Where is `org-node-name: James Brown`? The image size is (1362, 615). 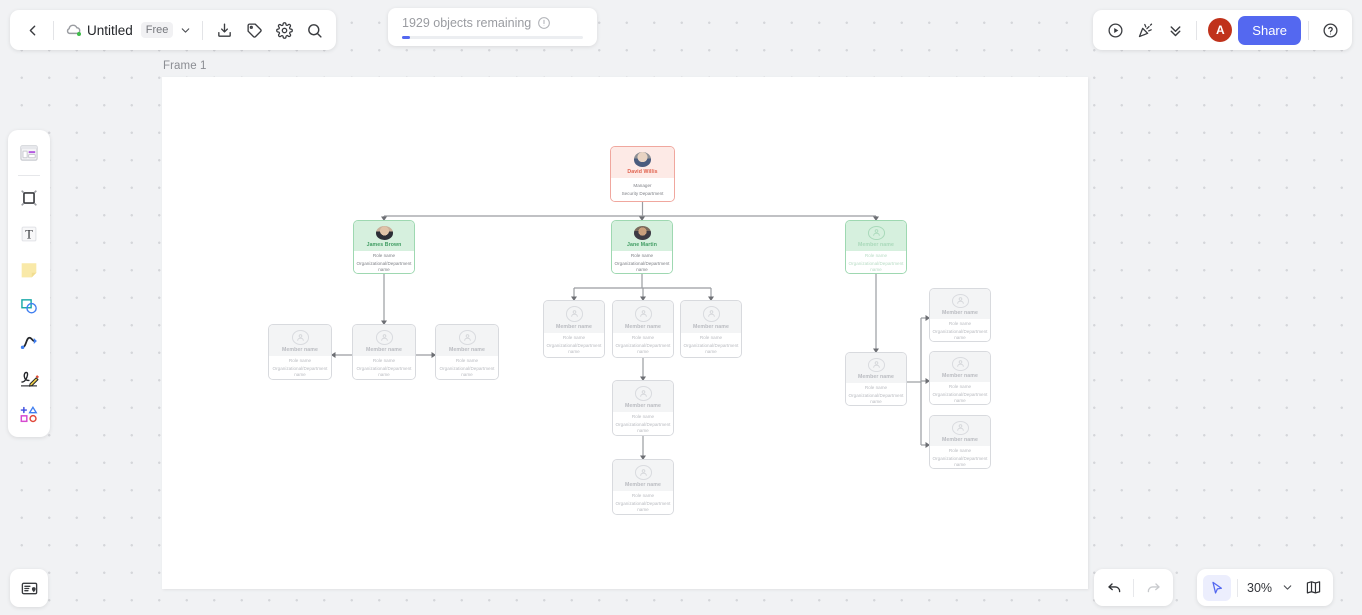 org-node-name: James Brown is located at coordinates (384, 244).